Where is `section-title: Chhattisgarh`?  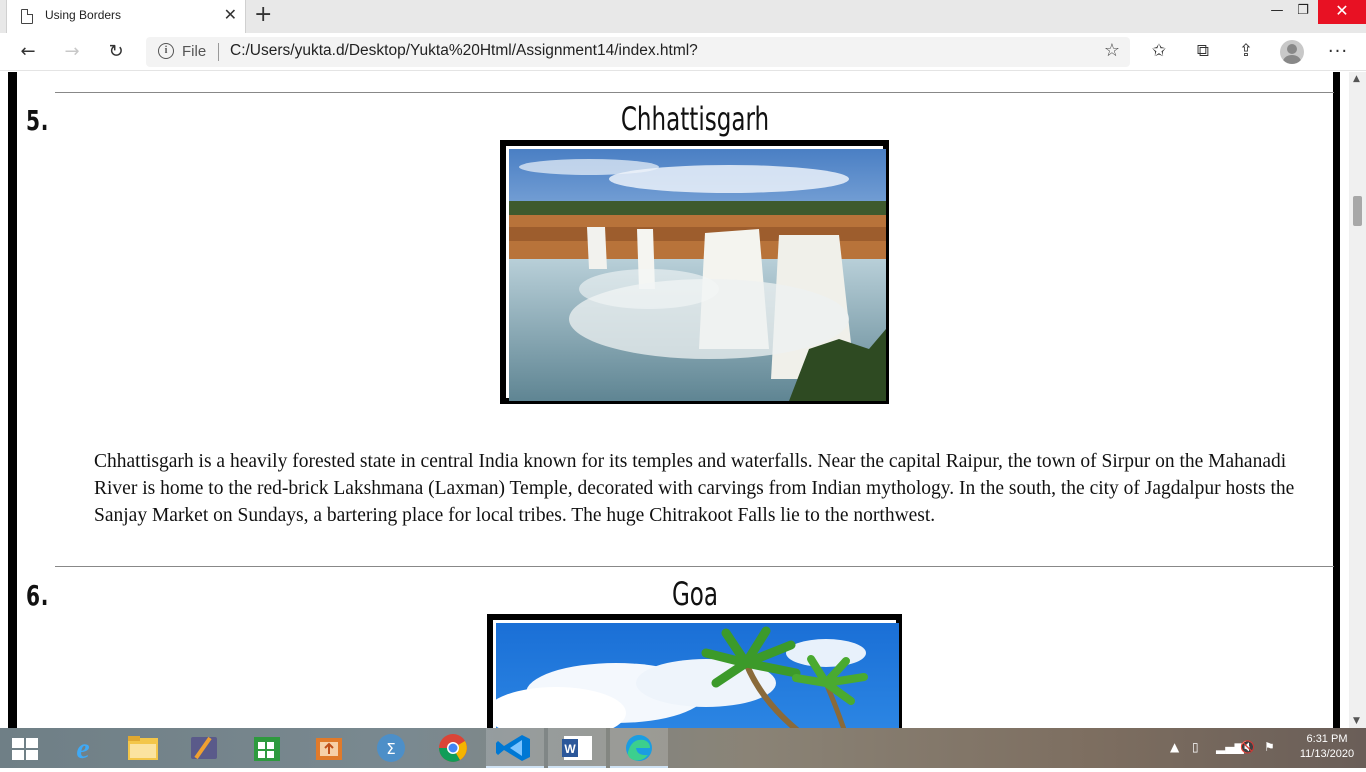
section-title: Chhattisgarh is located at coordinates (674, 119).